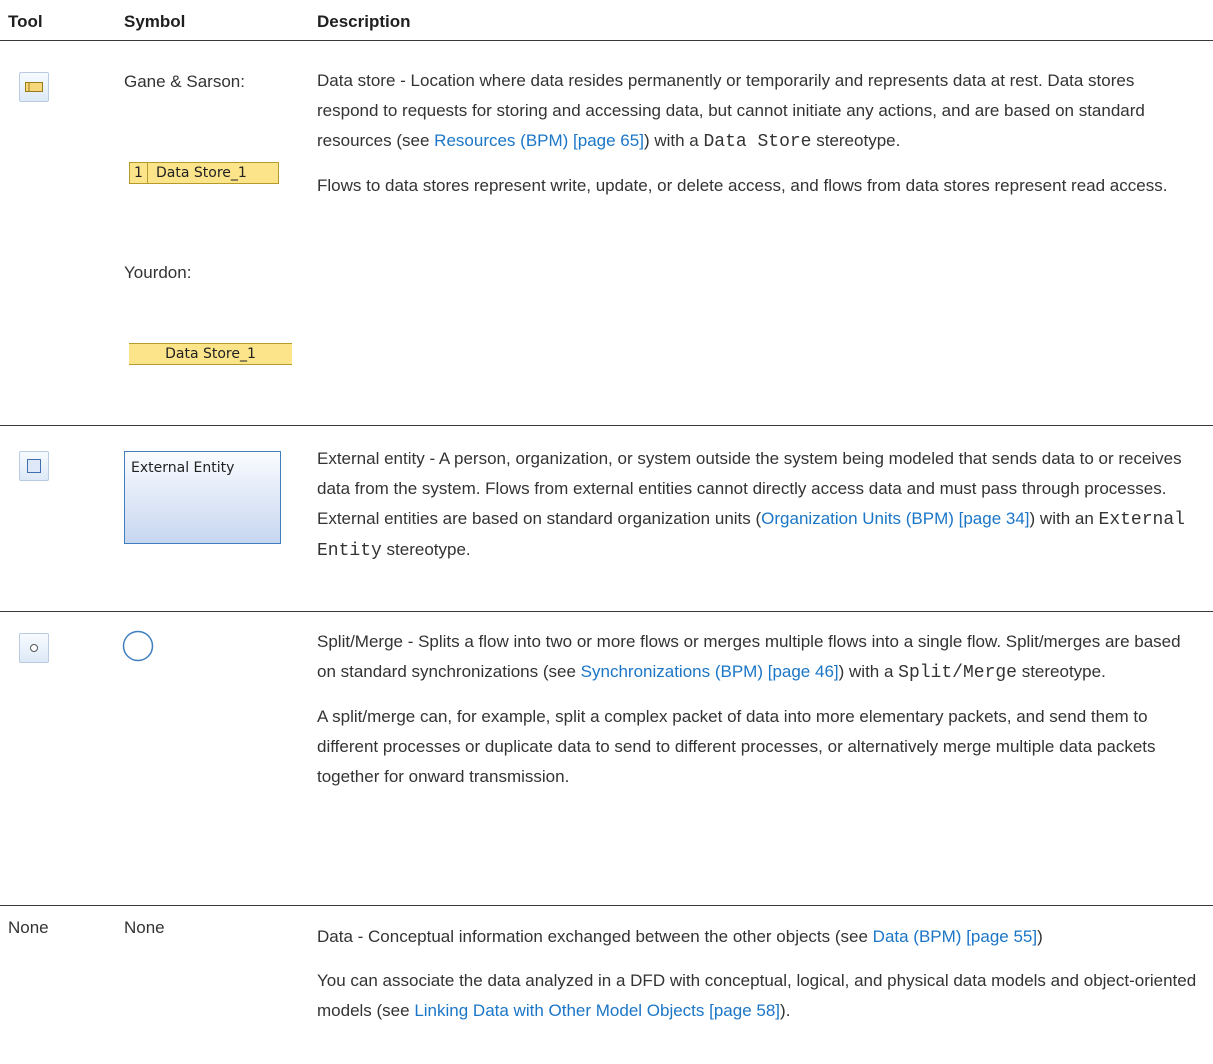 This screenshot has height=1064, width=1213. What do you see at coordinates (28, 927) in the screenshot?
I see `data-tool-none: None` at bounding box center [28, 927].